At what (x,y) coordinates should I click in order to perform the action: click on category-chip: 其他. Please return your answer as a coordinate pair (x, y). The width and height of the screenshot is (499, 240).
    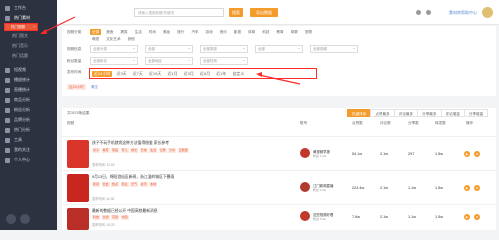
    Looking at the image, I should click on (131, 39).